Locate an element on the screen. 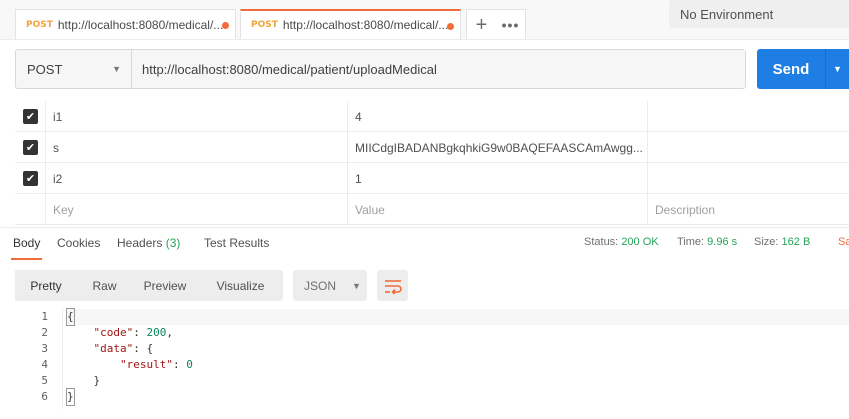 This screenshot has height=419, width=849. size-info: Size: 162 B is located at coordinates (782, 242).